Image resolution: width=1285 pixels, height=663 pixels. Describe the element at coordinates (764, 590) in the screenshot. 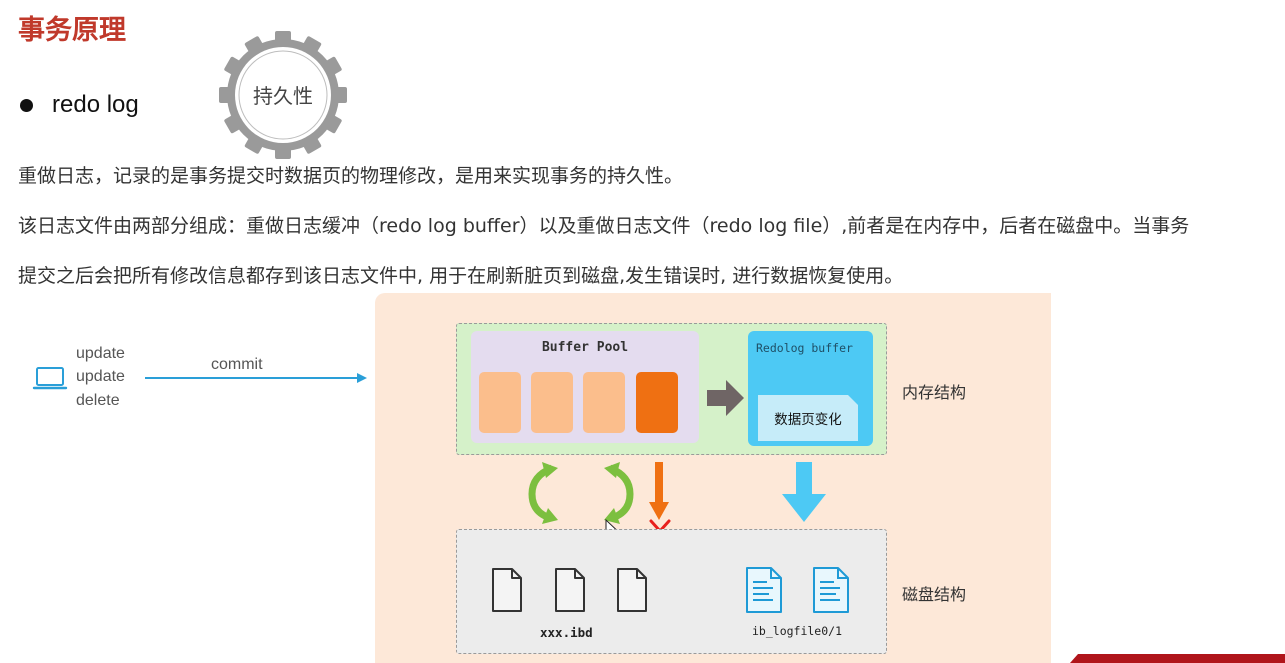

I see `document-icon` at that location.